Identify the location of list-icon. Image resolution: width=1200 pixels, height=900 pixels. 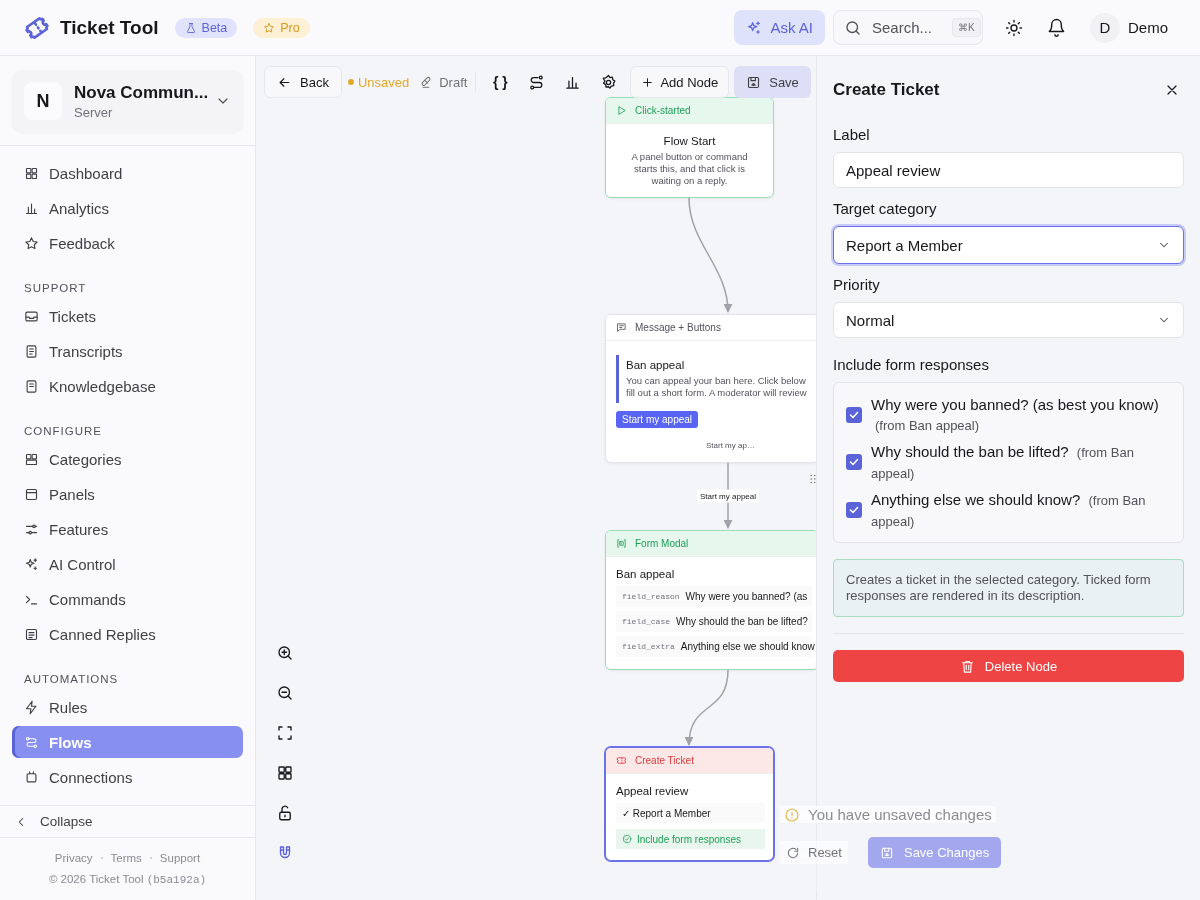
(31, 634).